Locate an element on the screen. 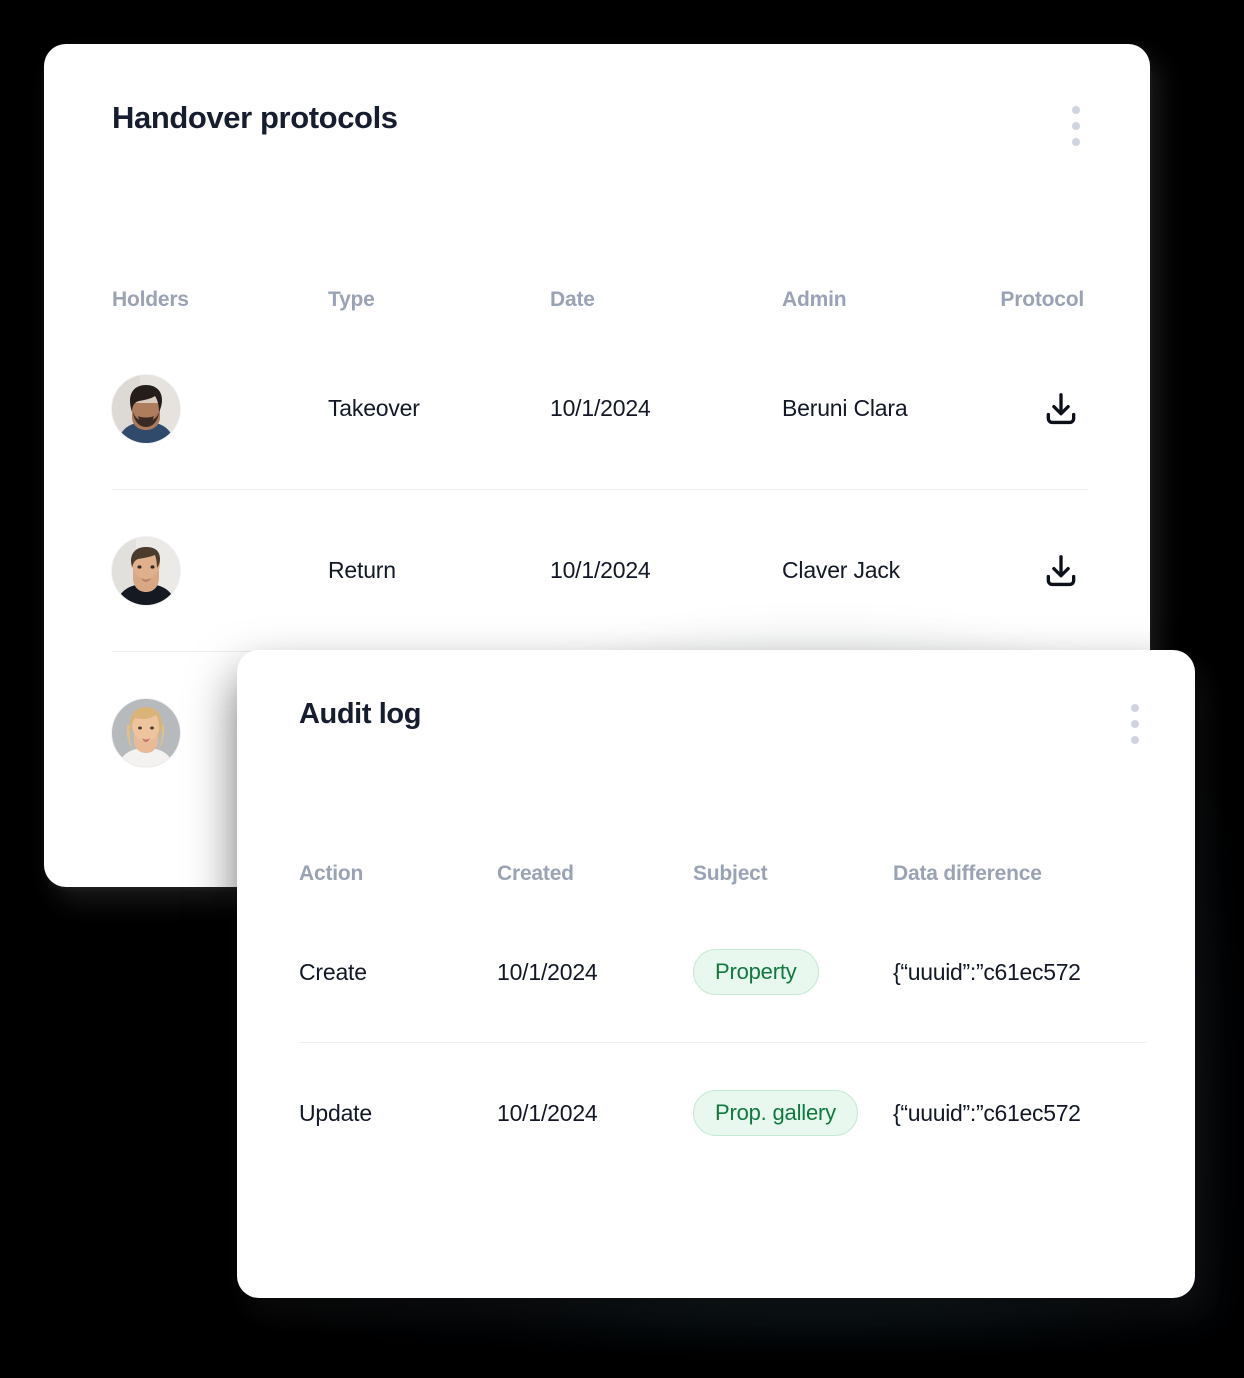  column-header-admin: Admin is located at coordinates (814, 299).